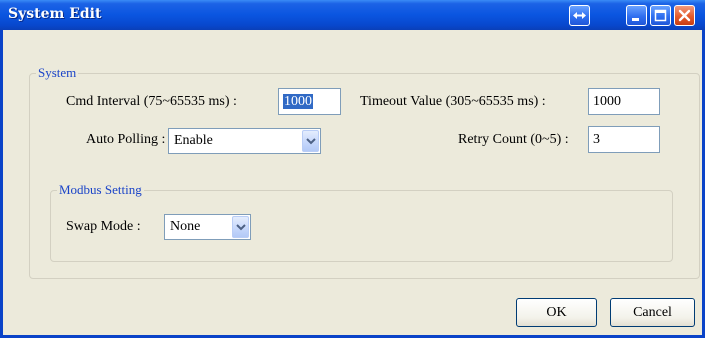 The width and height of the screenshot is (705, 338). I want to click on resize-button, so click(579, 15).